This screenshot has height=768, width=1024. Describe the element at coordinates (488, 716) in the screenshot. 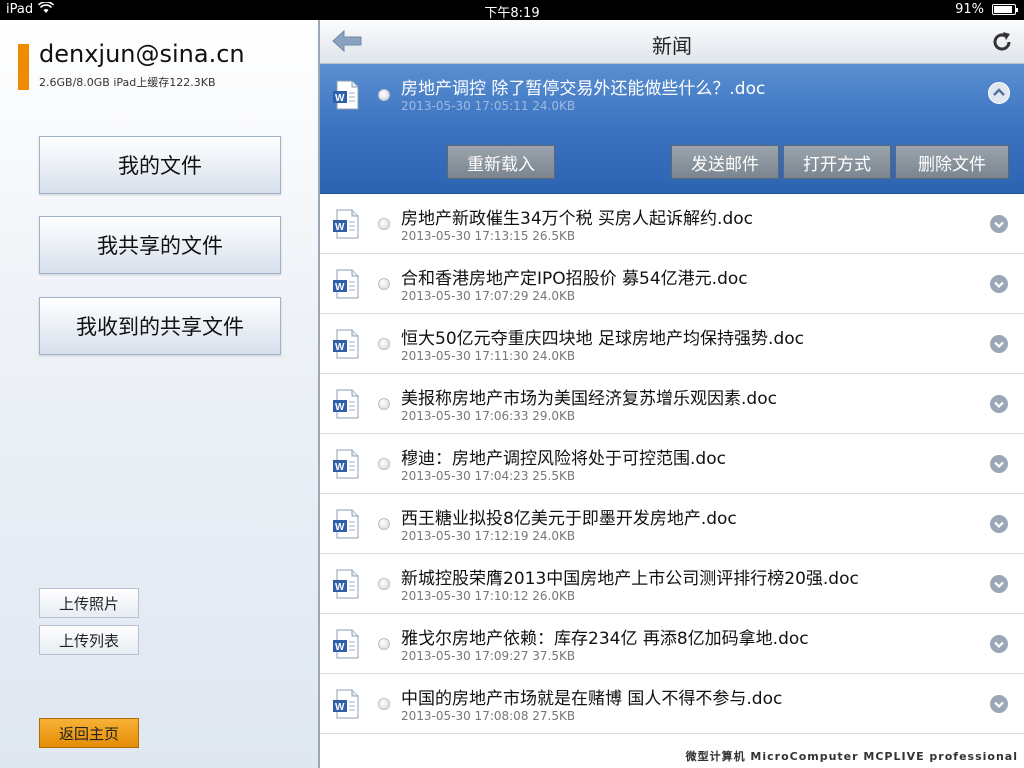

I see `file-meta: 2013-05-30 17:08:08 27.5KB` at that location.